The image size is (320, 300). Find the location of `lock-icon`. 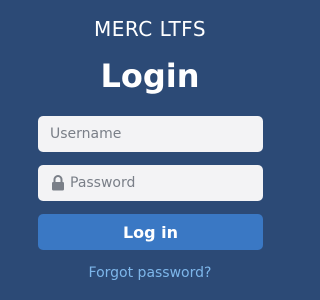

lock-icon is located at coordinates (58, 183).